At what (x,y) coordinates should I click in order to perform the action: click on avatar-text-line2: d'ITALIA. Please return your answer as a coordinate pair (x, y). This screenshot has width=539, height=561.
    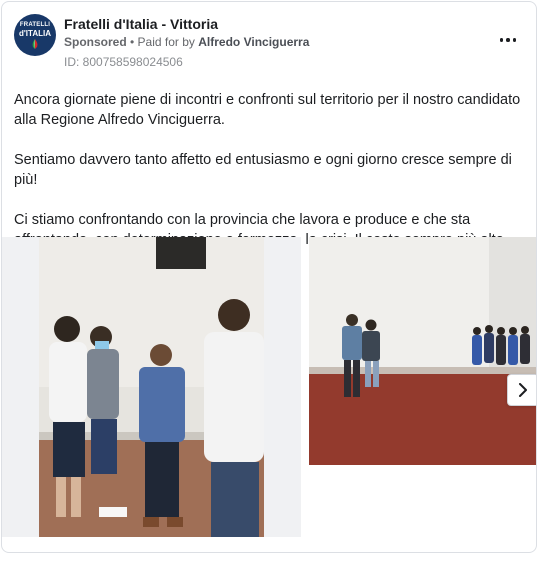
    Looking at the image, I should click on (35, 33).